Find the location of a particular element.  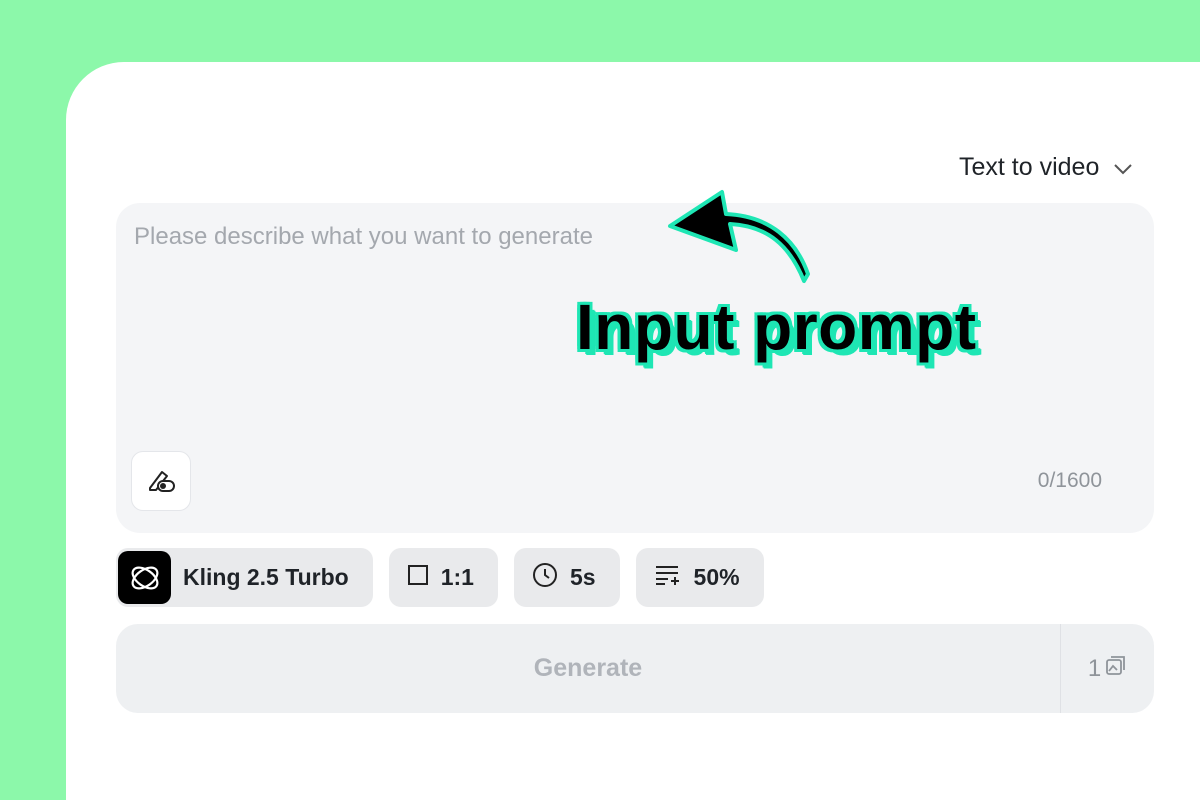

output-count: 1 is located at coordinates (1107, 668).